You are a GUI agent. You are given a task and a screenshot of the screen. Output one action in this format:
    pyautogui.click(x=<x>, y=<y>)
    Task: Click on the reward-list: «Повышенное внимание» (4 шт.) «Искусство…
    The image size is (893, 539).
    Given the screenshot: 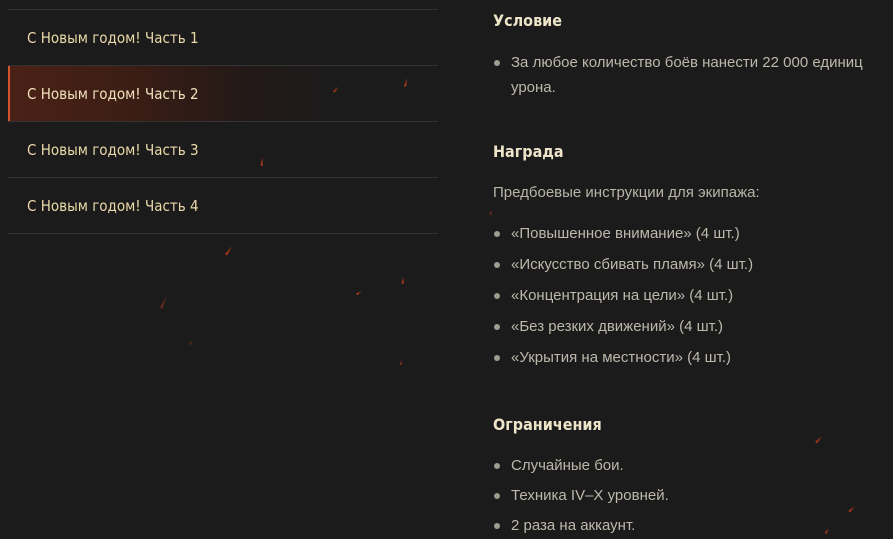 What is the action you would take?
    pyautogui.click(x=693, y=295)
    